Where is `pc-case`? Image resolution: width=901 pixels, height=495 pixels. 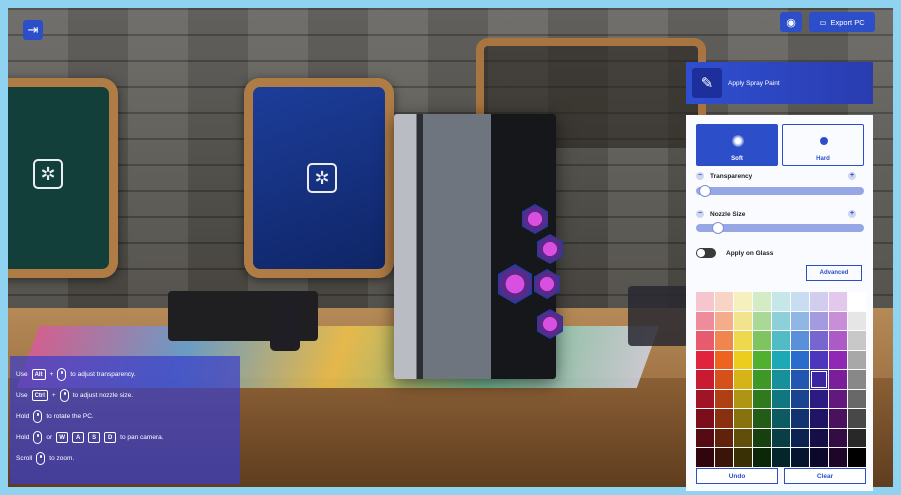
pc-case is located at coordinates (478, 246).